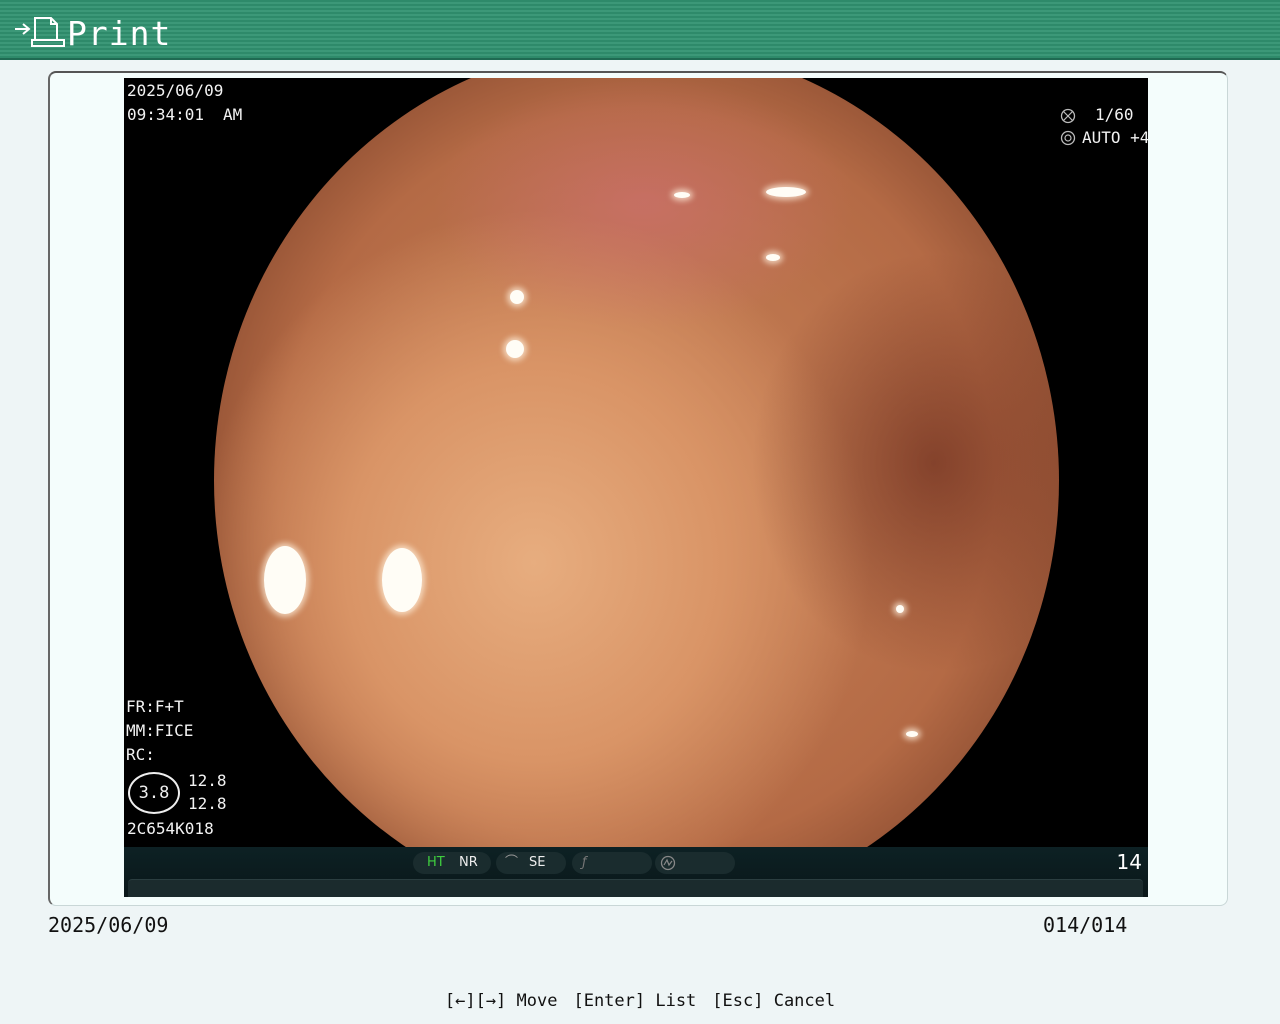 The width and height of the screenshot is (1280, 1024). What do you see at coordinates (1114, 114) in the screenshot?
I see `shutter-speed: 1/60` at bounding box center [1114, 114].